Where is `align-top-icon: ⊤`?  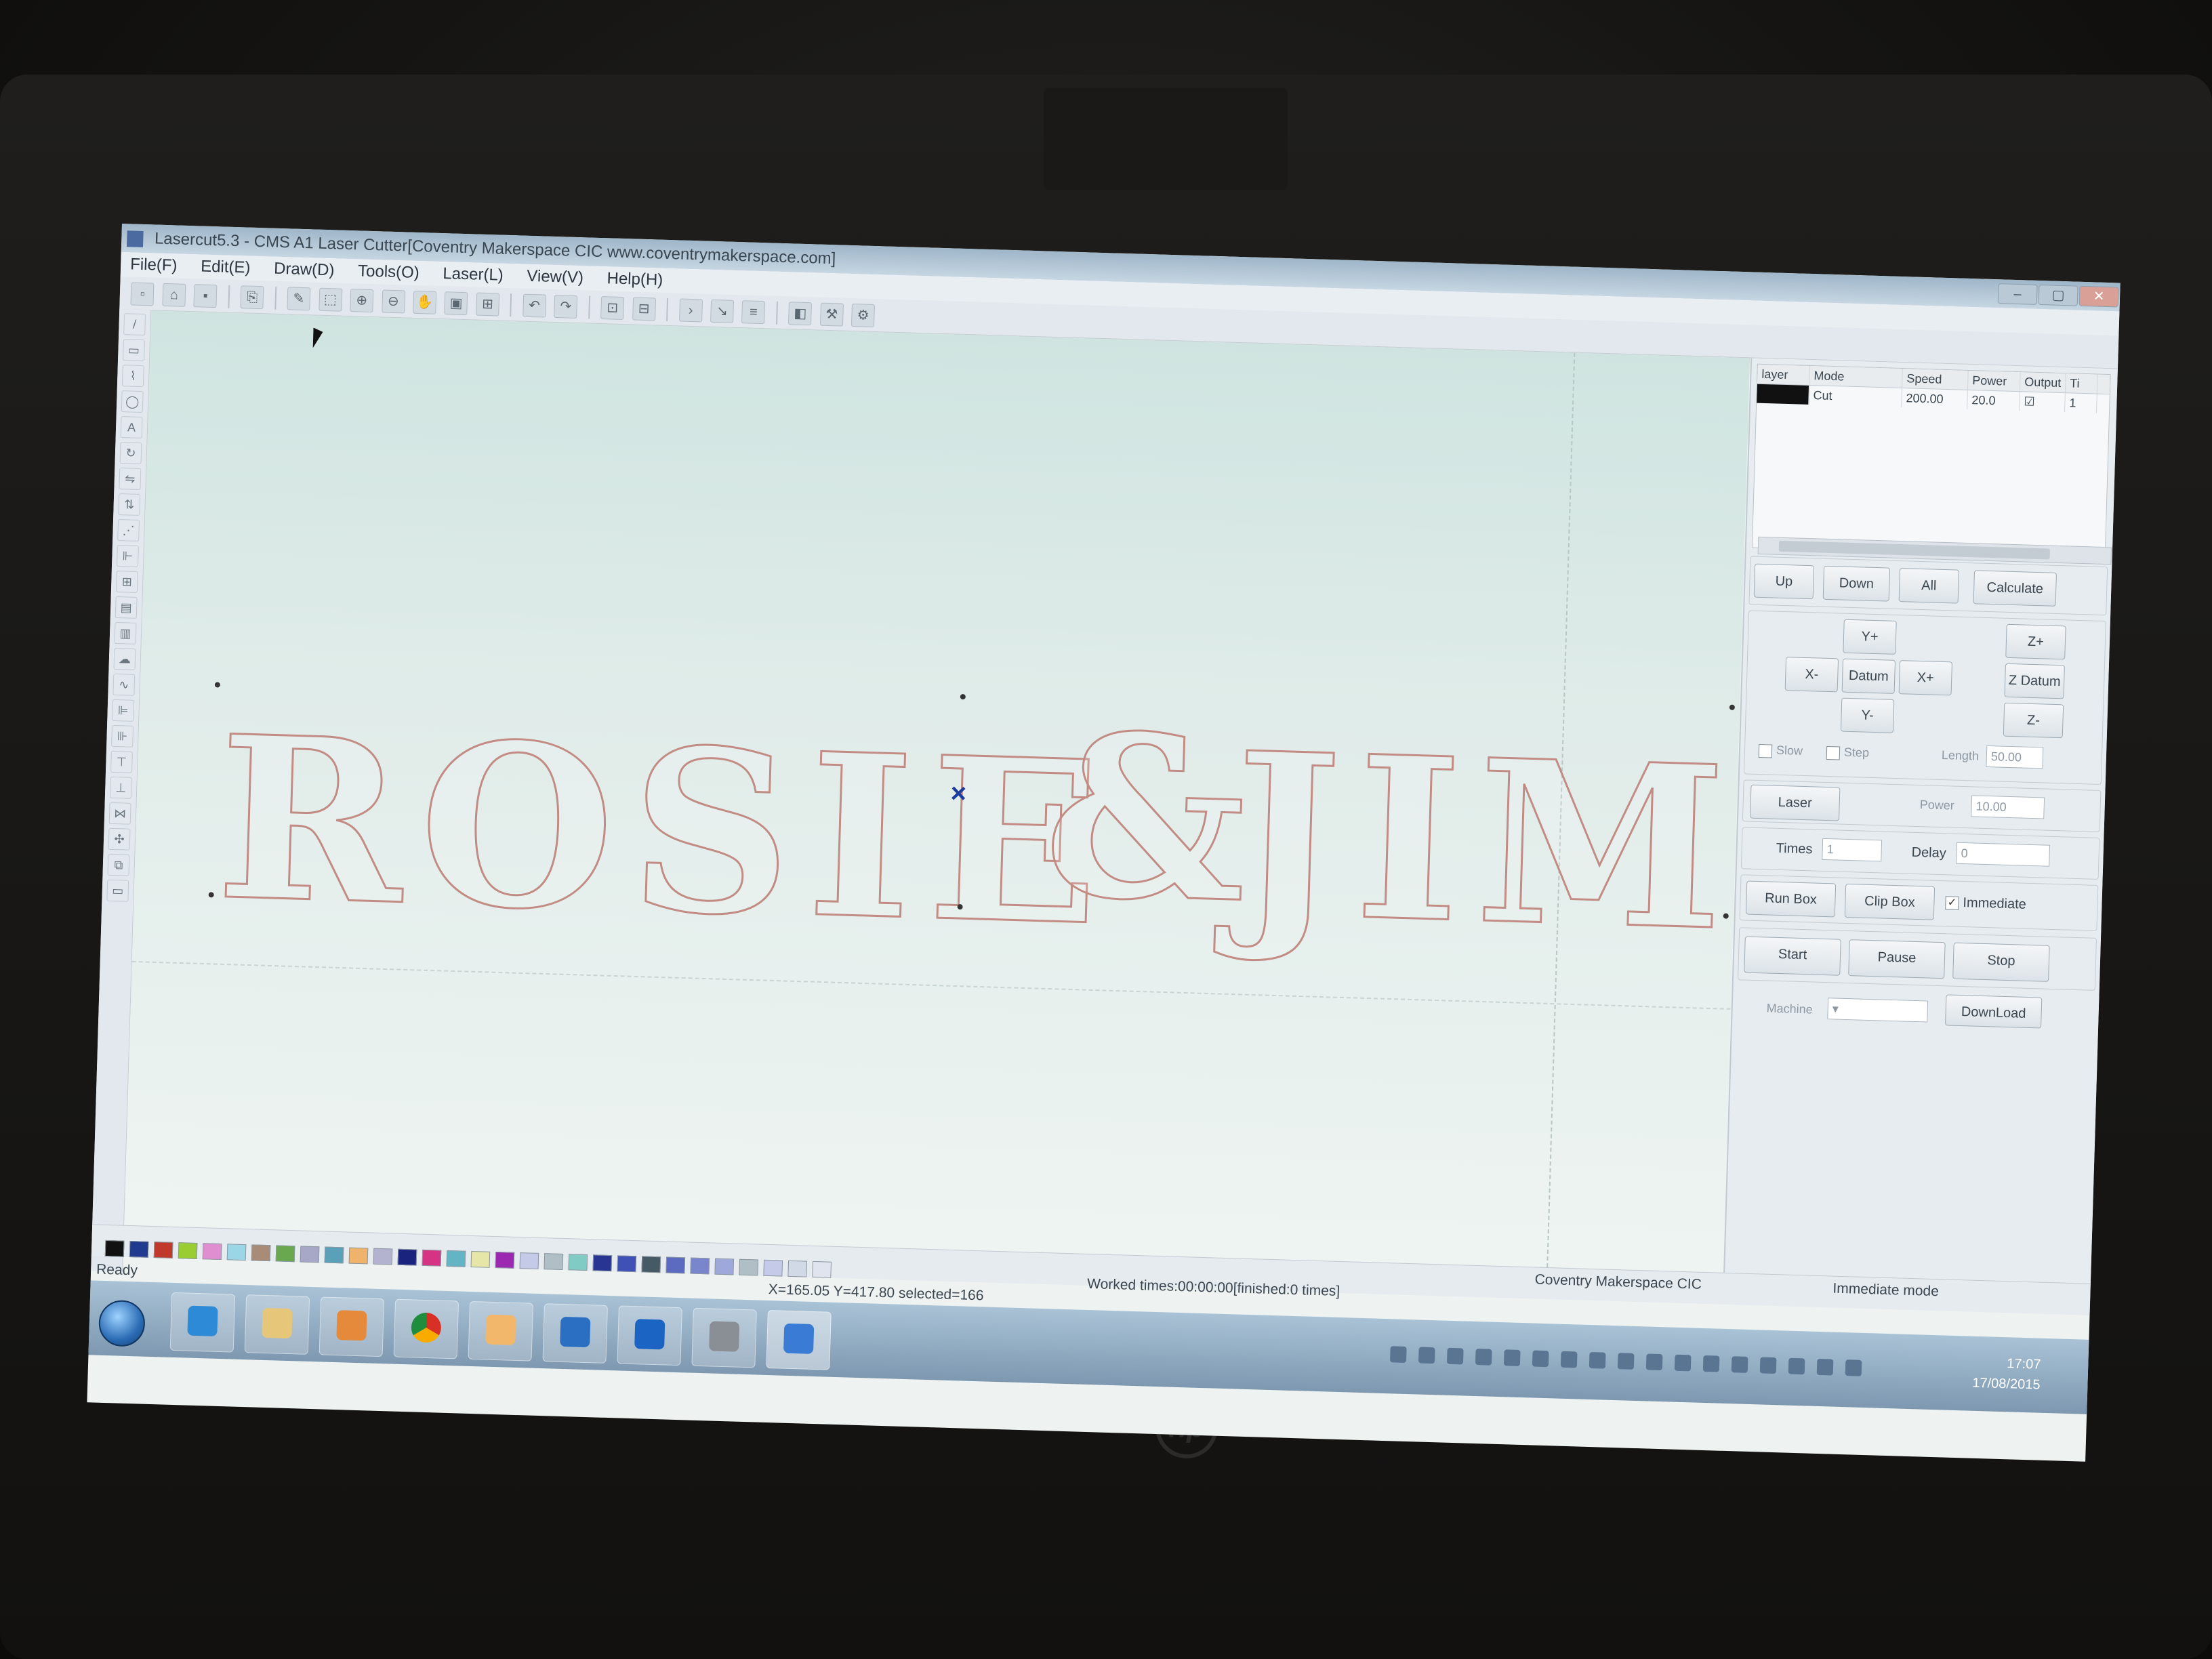 align-top-icon: ⊤ is located at coordinates (121, 761).